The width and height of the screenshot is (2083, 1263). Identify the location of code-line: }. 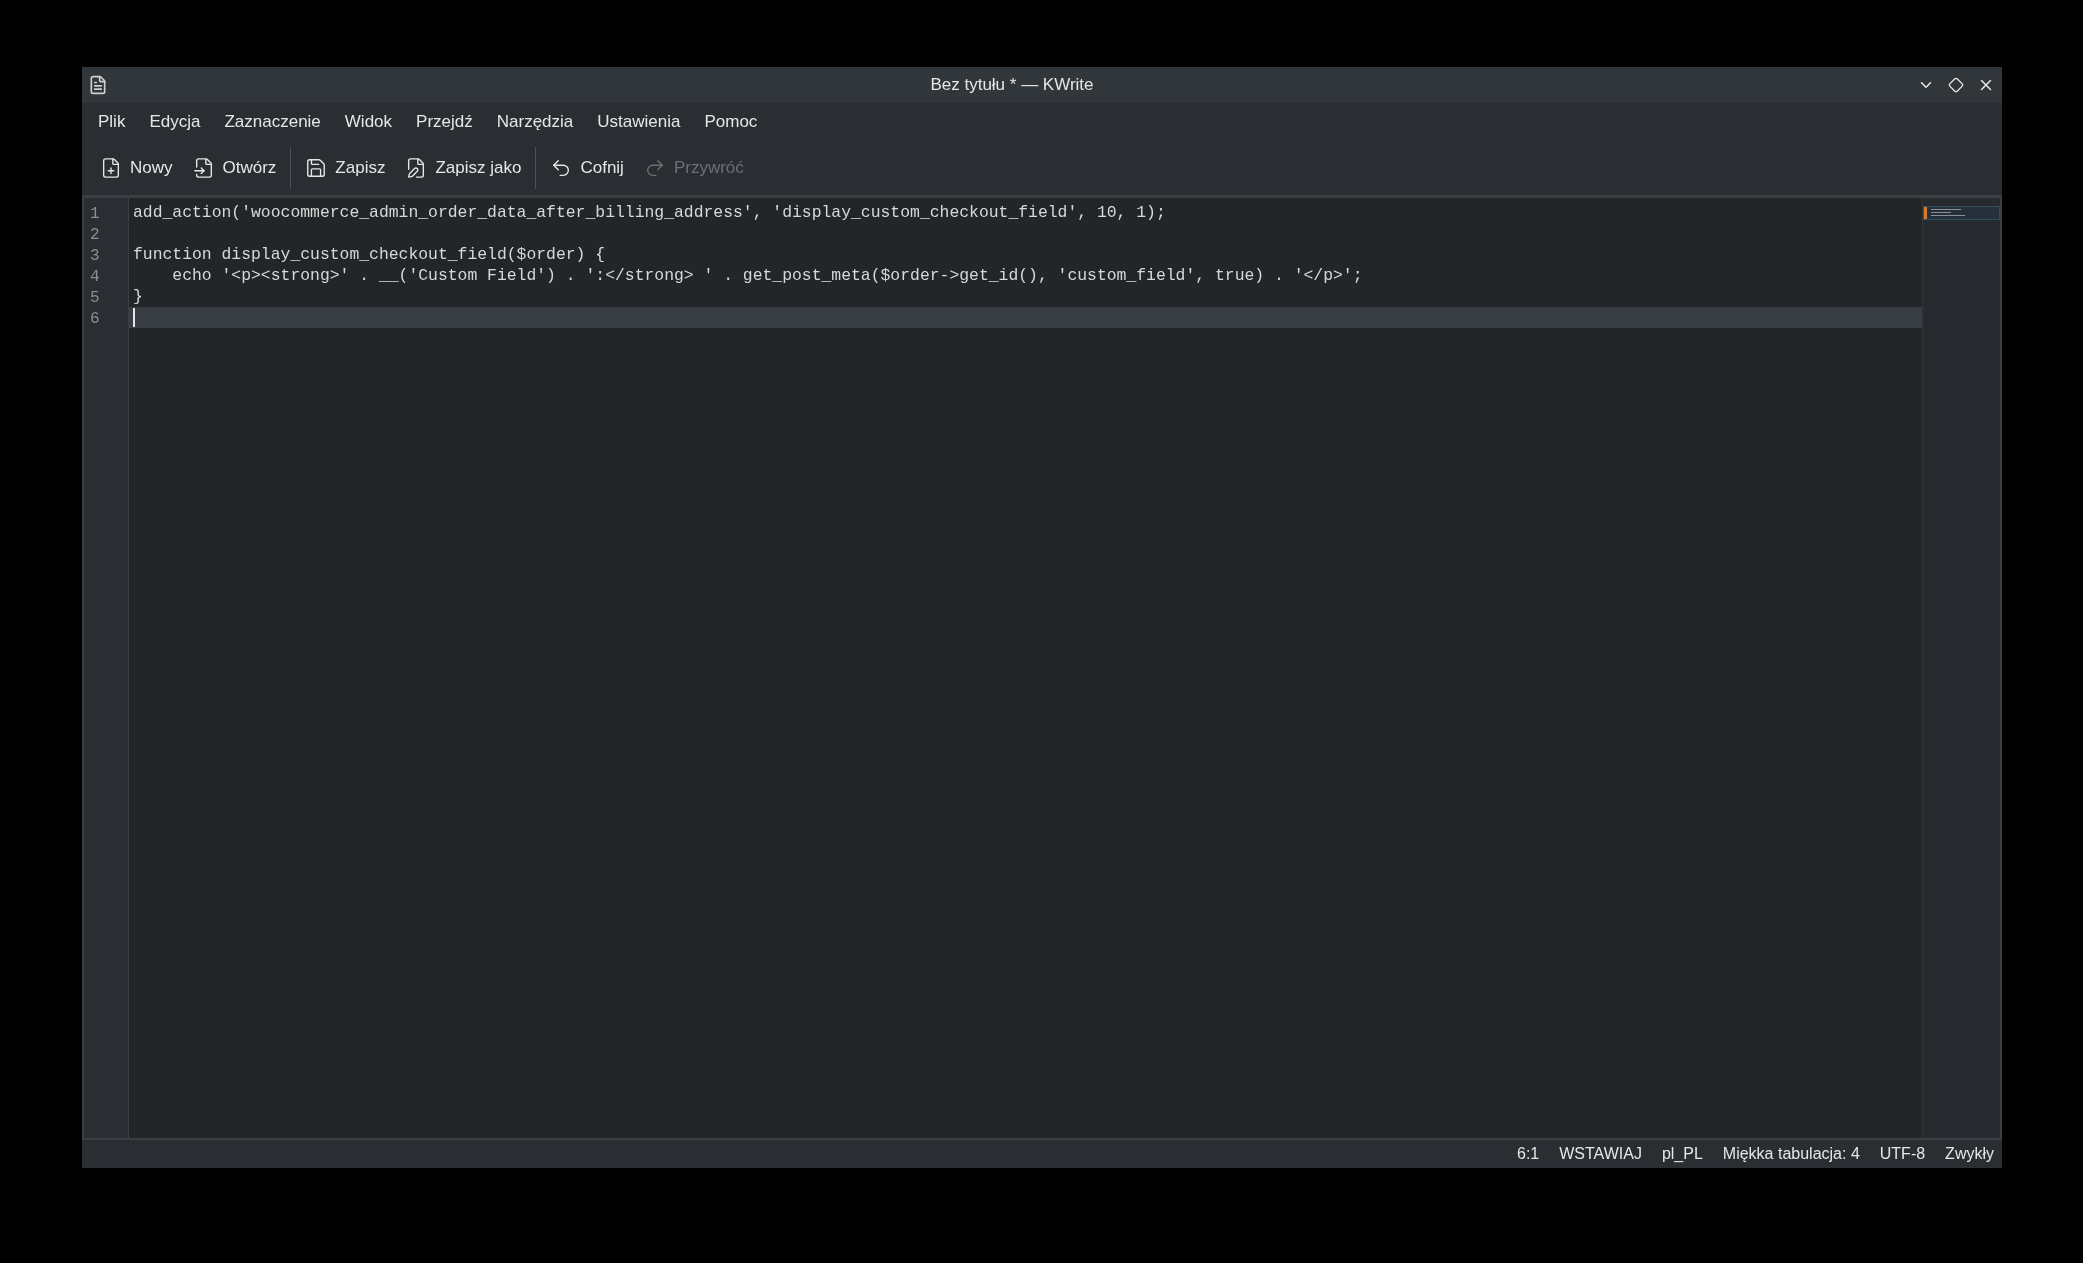
(138, 296).